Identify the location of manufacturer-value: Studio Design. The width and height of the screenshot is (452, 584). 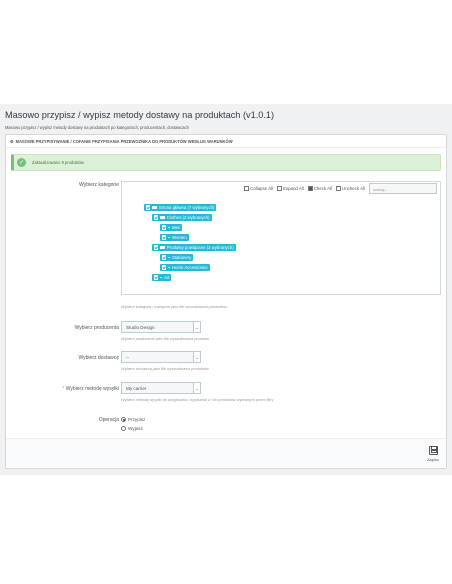
(140, 327).